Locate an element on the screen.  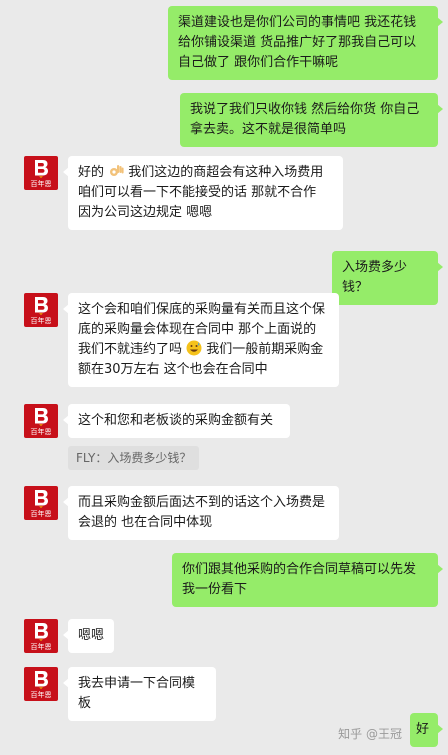
quoted-message: FLY：入场费多少钱？ is located at coordinates (134, 458).